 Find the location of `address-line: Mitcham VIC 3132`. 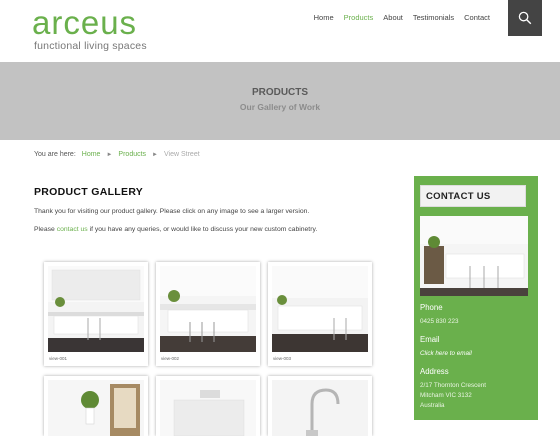

address-line: Mitcham VIC 3132 is located at coordinates (446, 395).